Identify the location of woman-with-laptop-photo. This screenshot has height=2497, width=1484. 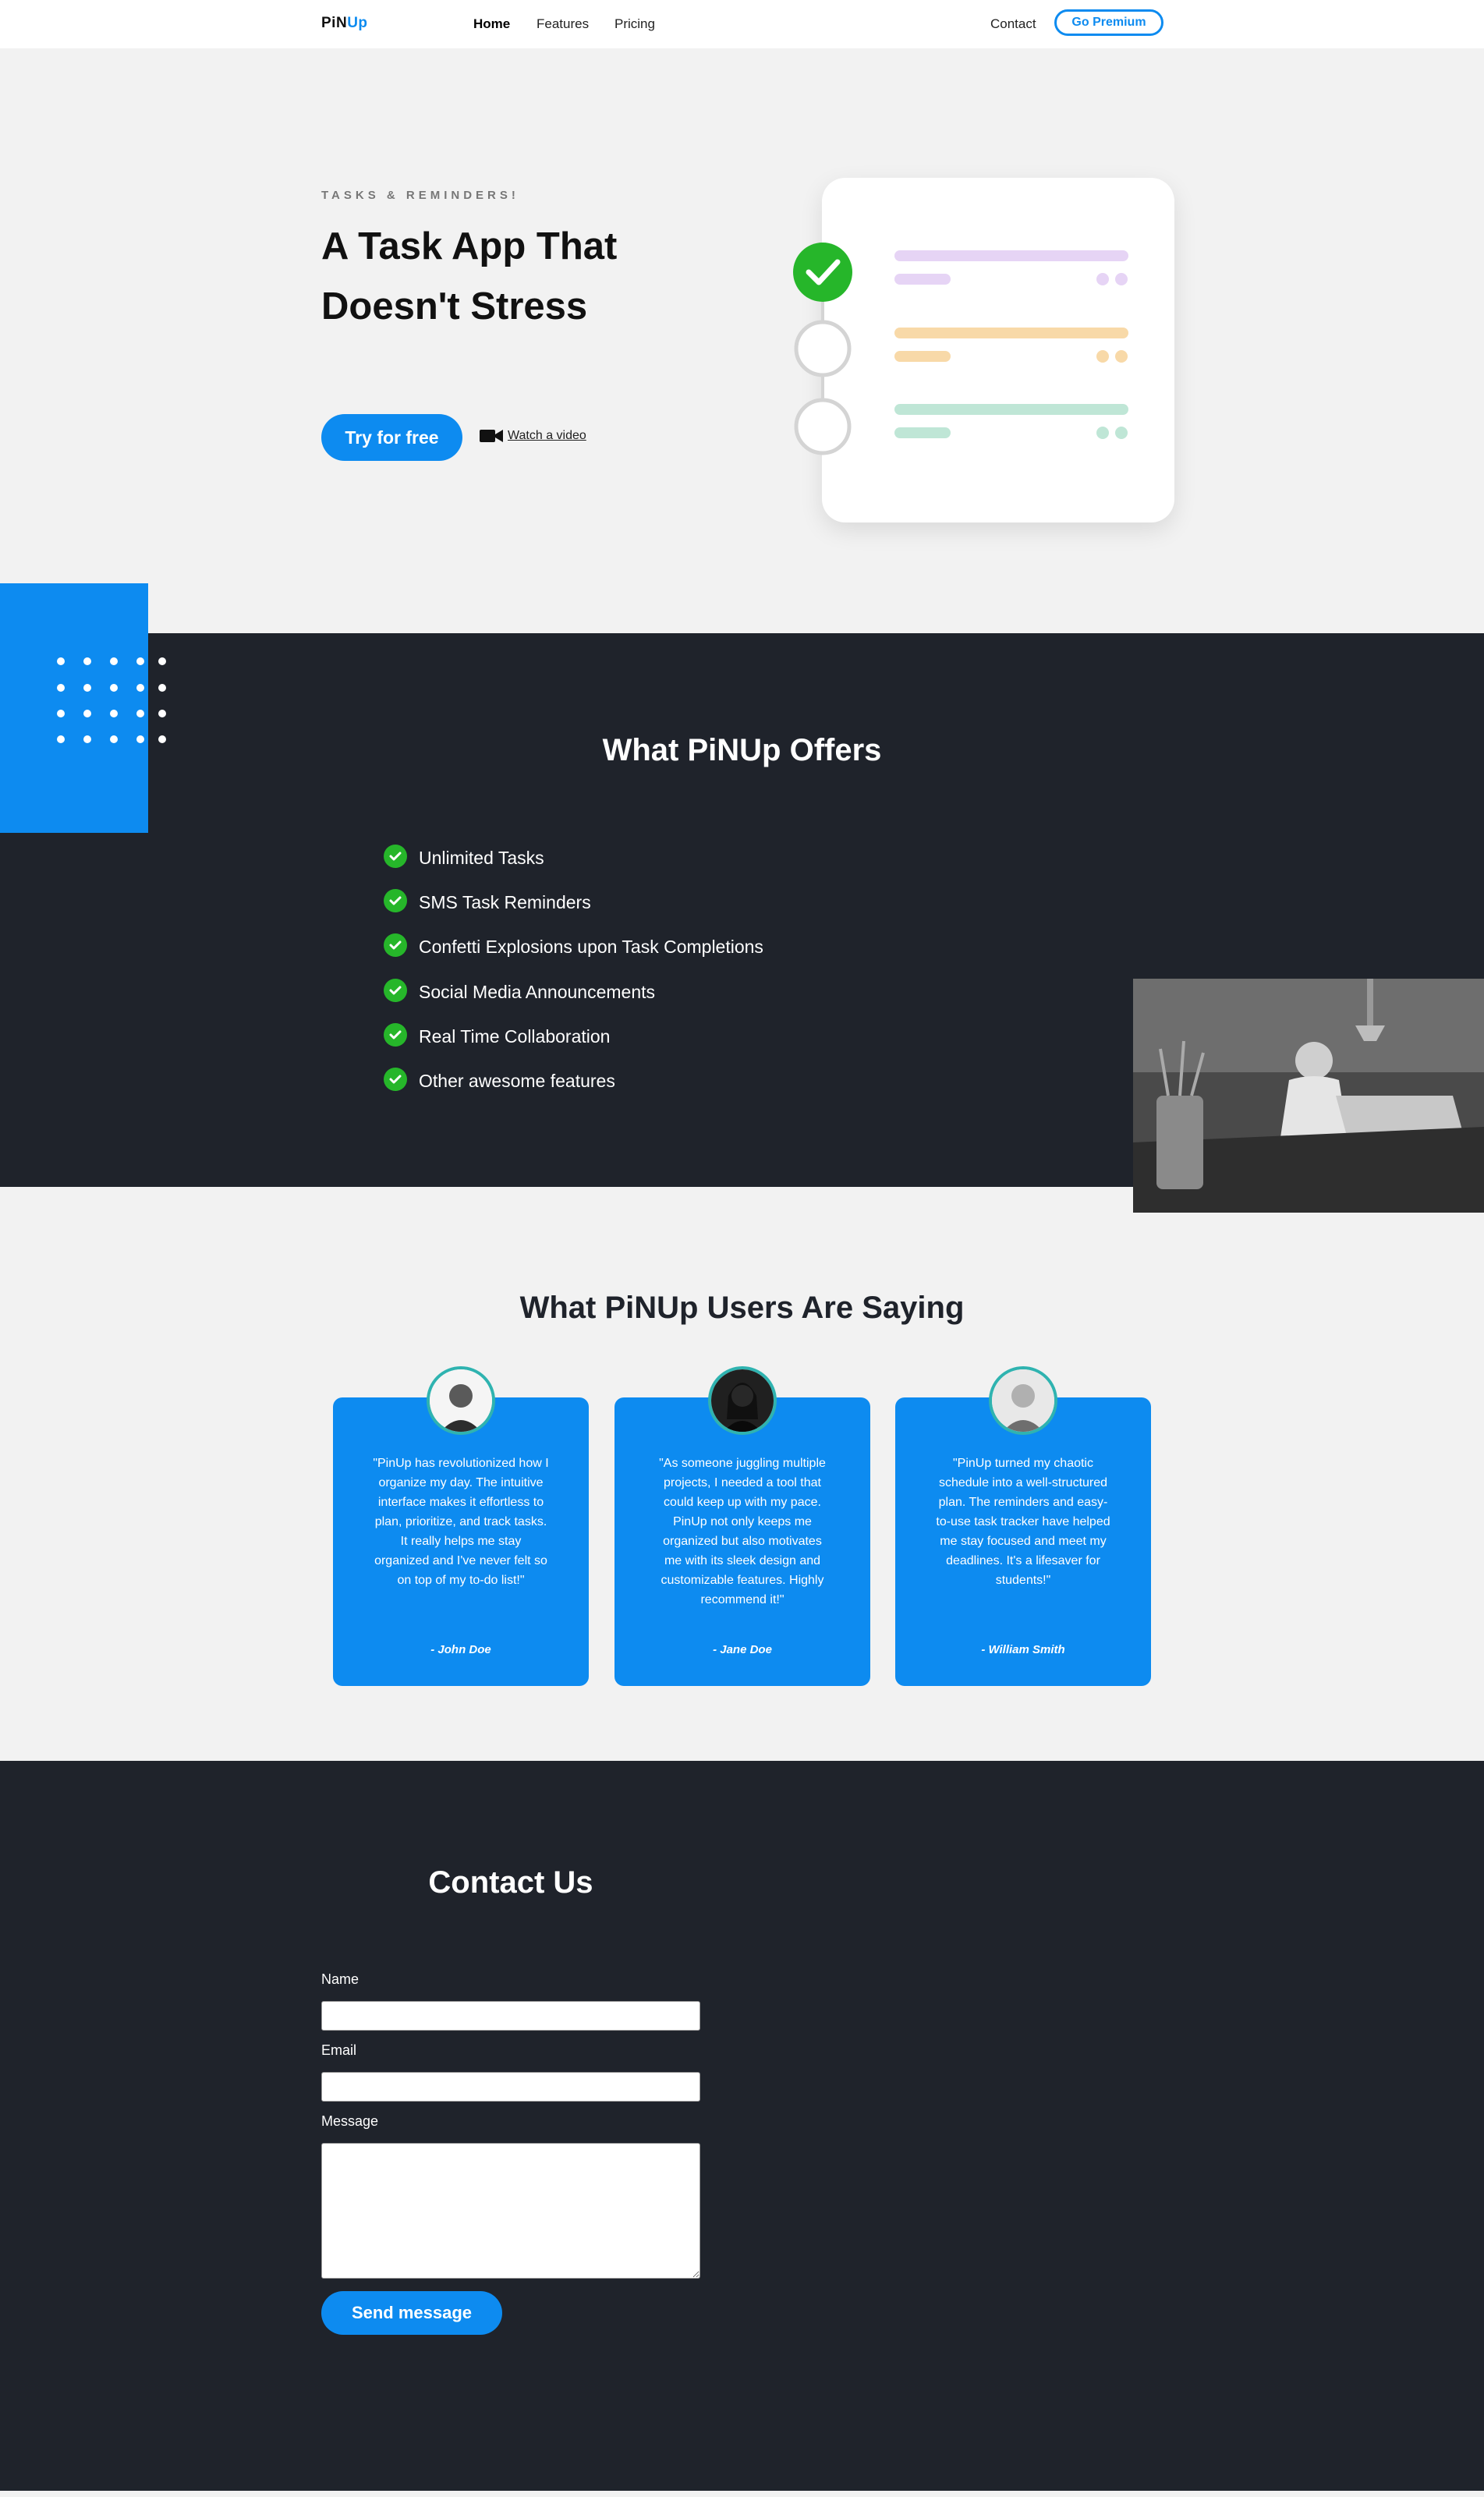
(1308, 1096).